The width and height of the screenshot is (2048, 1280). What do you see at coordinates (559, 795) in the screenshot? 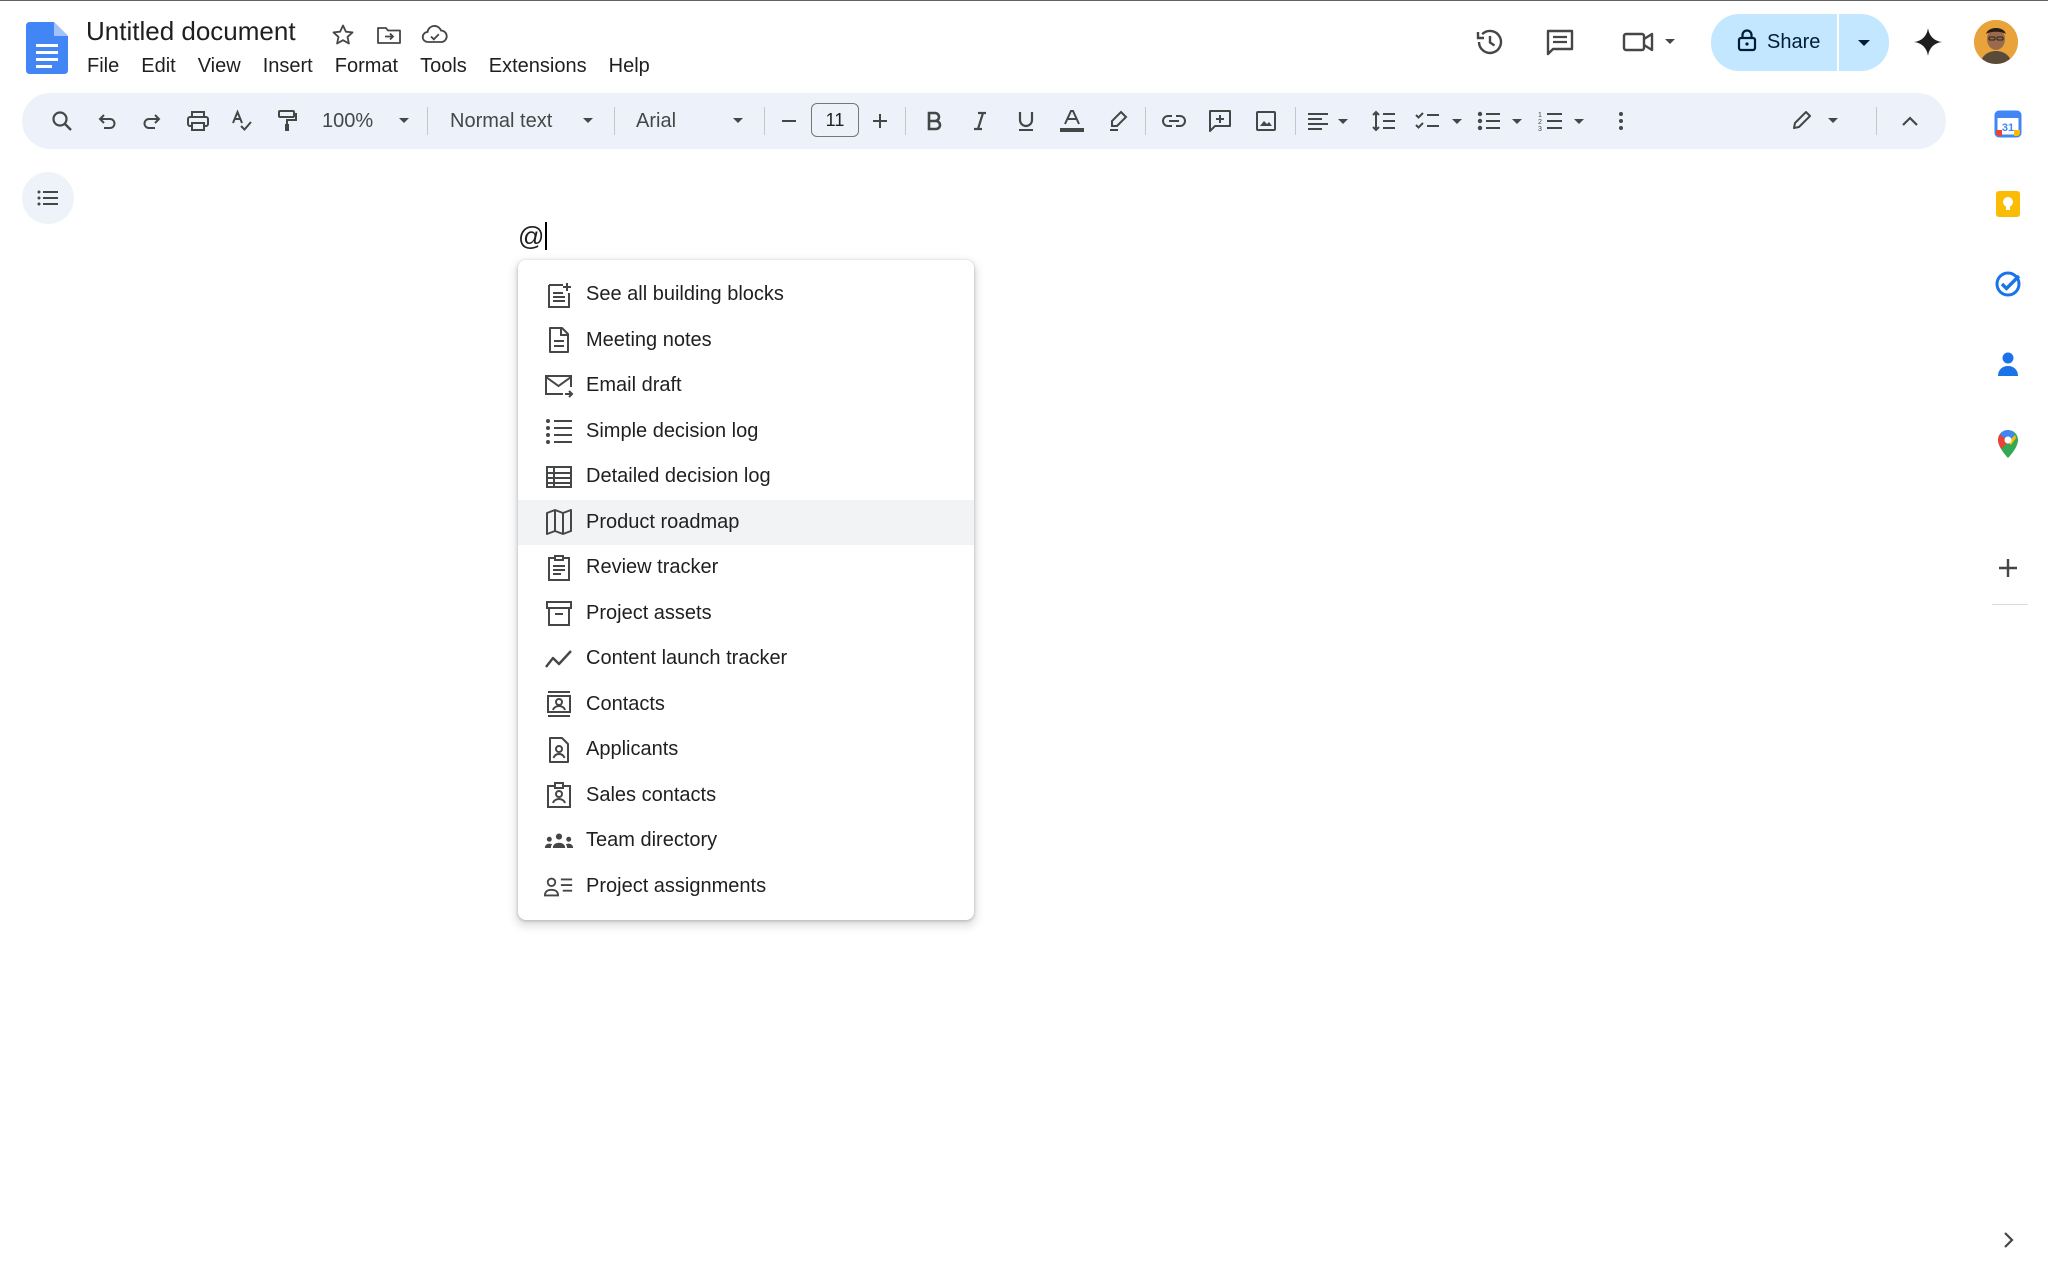
I see `contact-badge-icon` at bounding box center [559, 795].